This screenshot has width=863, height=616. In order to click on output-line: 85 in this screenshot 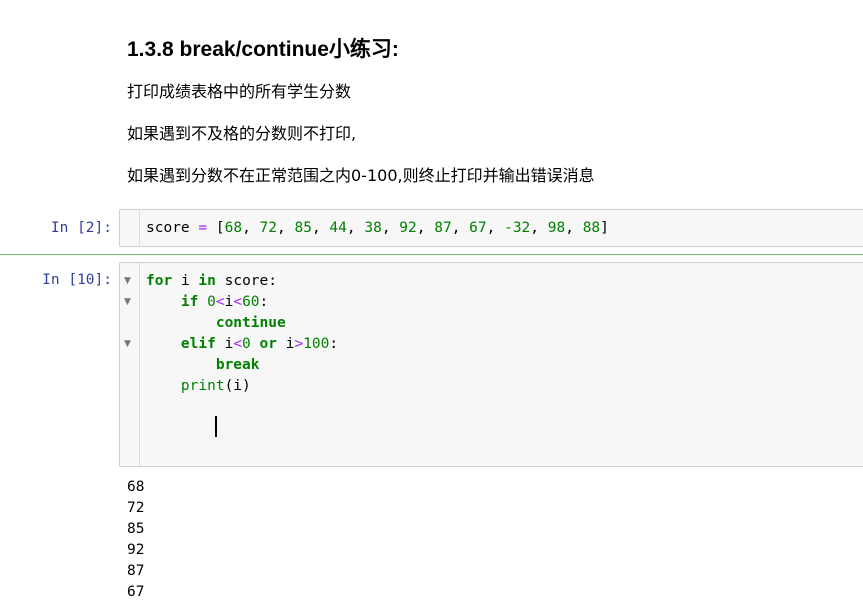, I will do `click(136, 529)`.